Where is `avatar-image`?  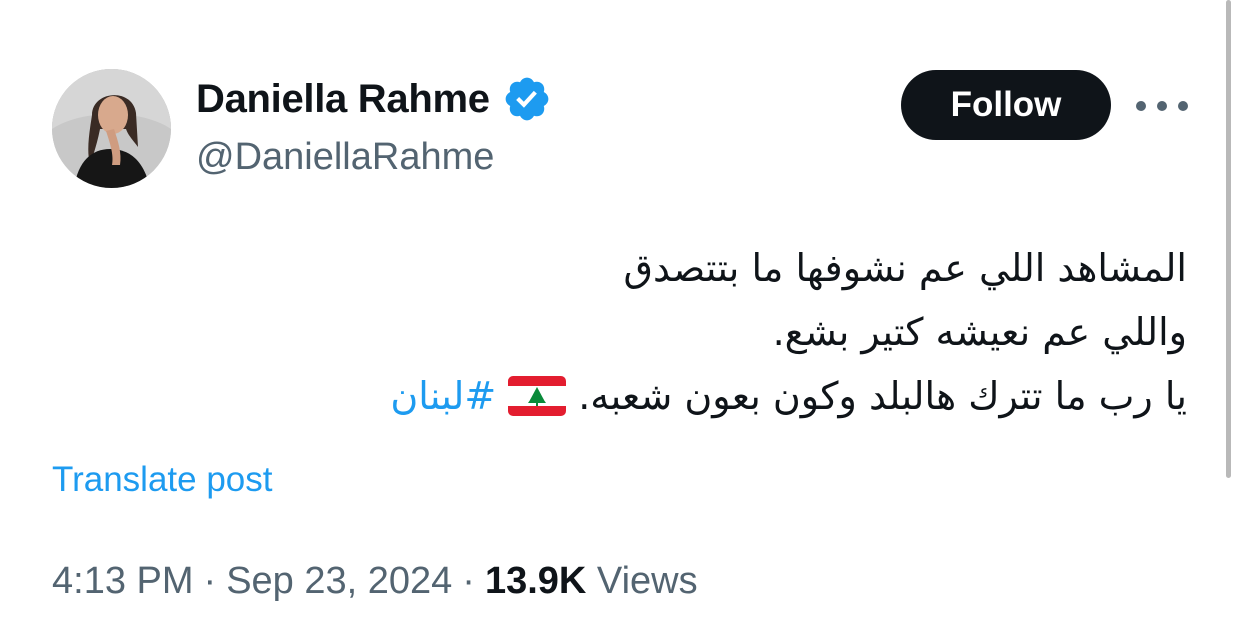 avatar-image is located at coordinates (111, 128).